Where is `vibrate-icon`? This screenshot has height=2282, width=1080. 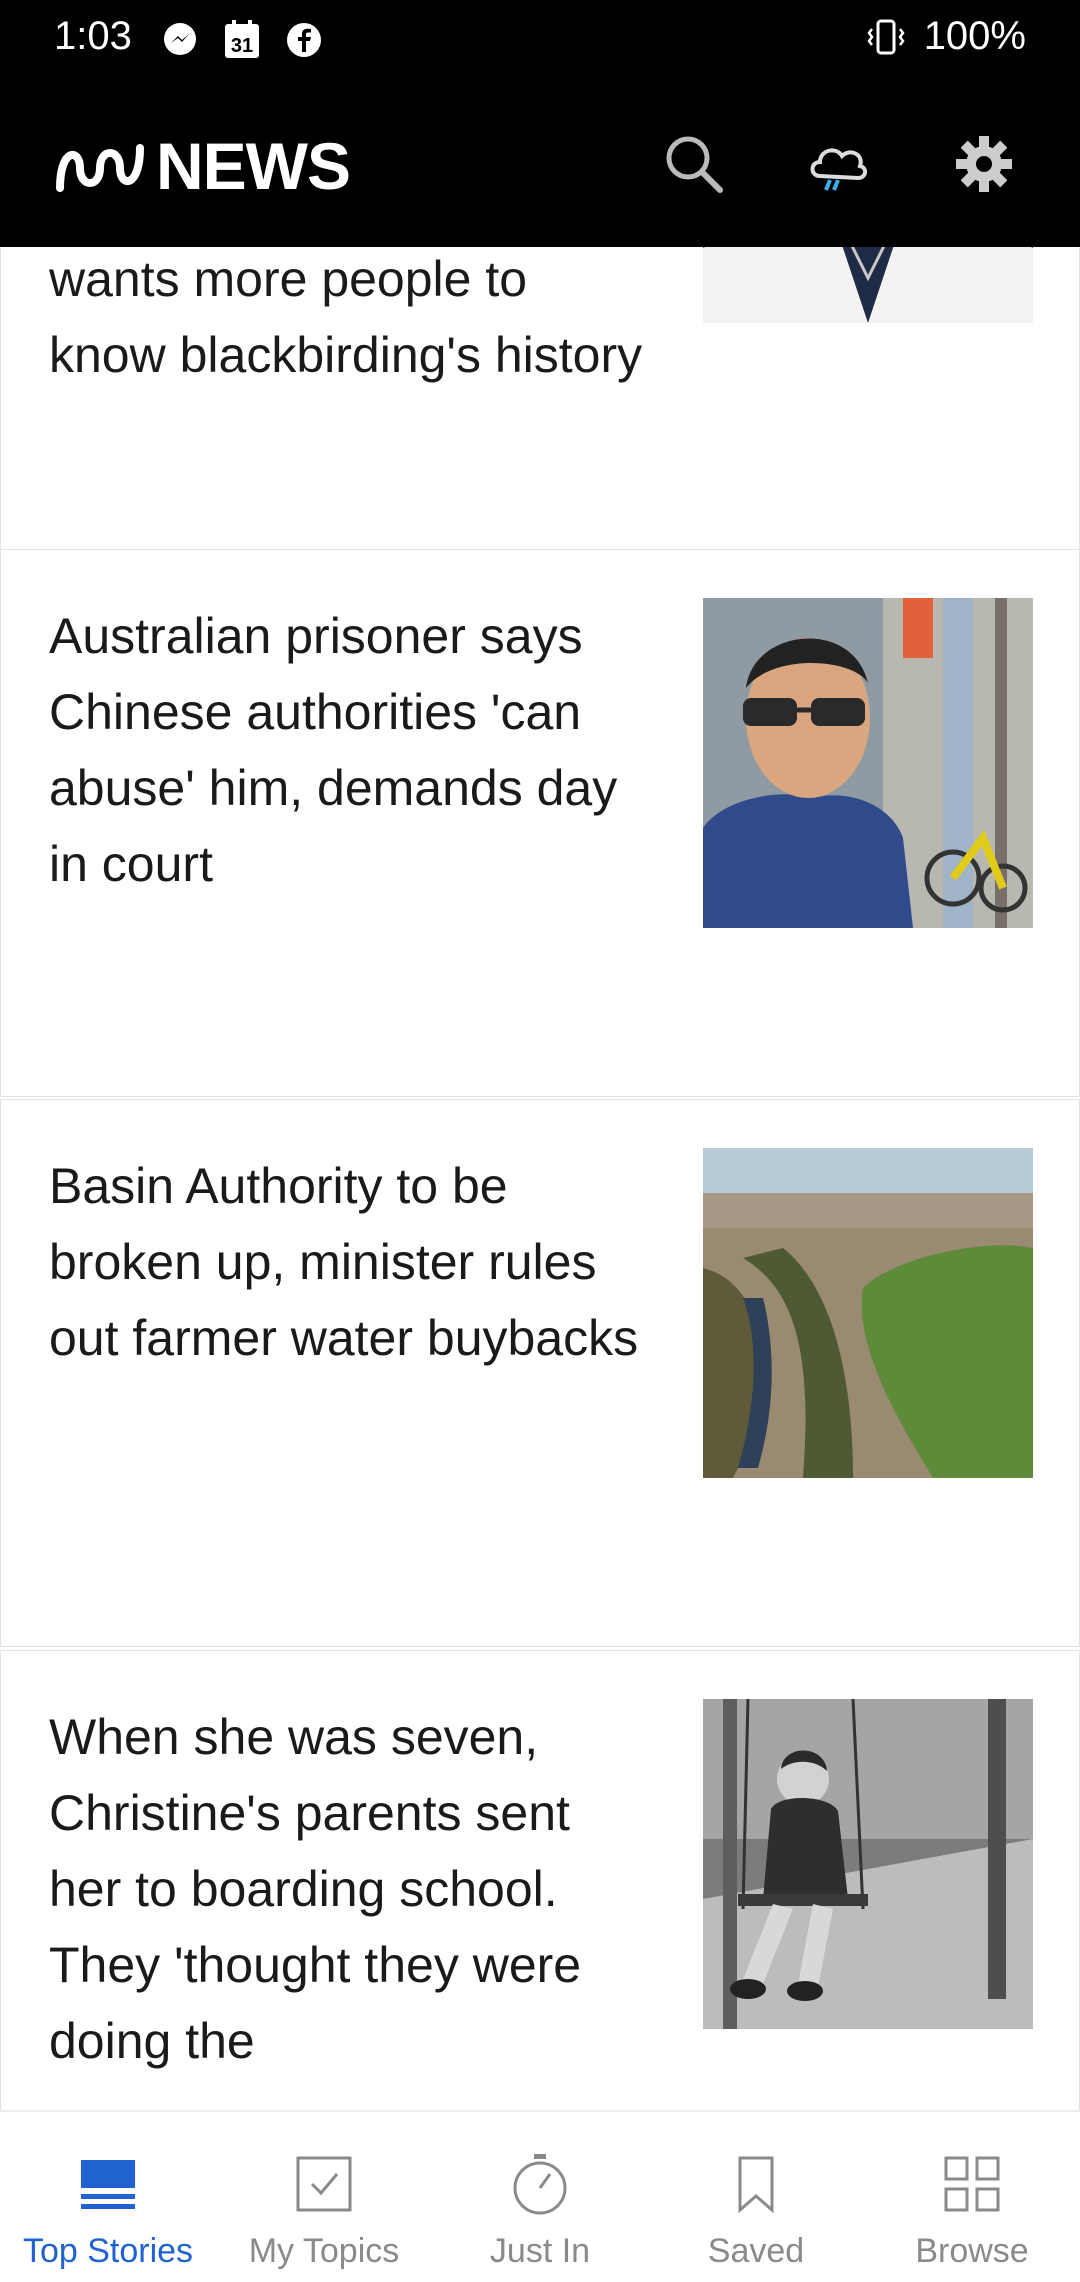
vibrate-icon is located at coordinates (886, 37).